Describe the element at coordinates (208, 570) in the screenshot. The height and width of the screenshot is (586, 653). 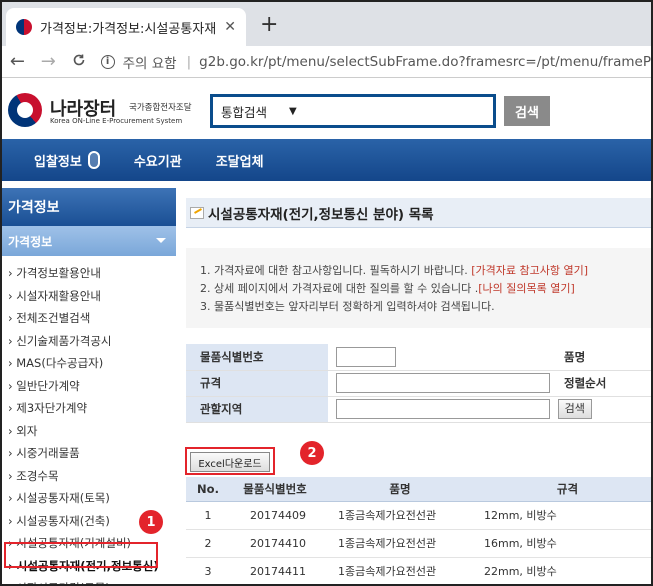
I see `row-number: 3` at that location.